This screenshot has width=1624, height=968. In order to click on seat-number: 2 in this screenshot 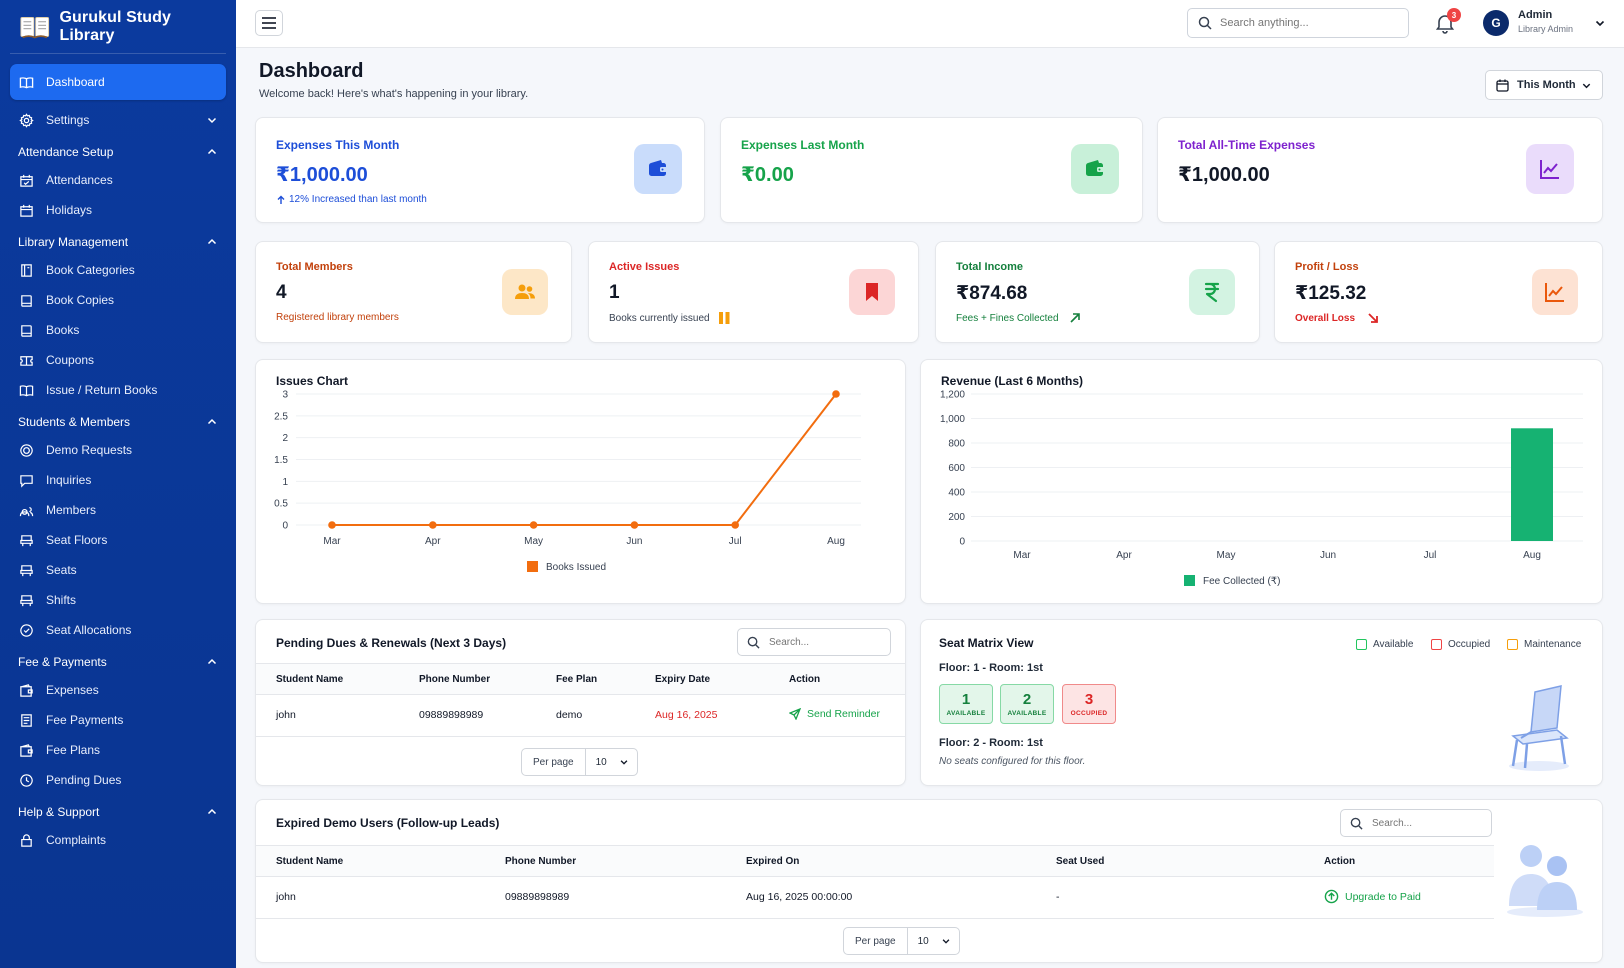, I will do `click(1027, 699)`.